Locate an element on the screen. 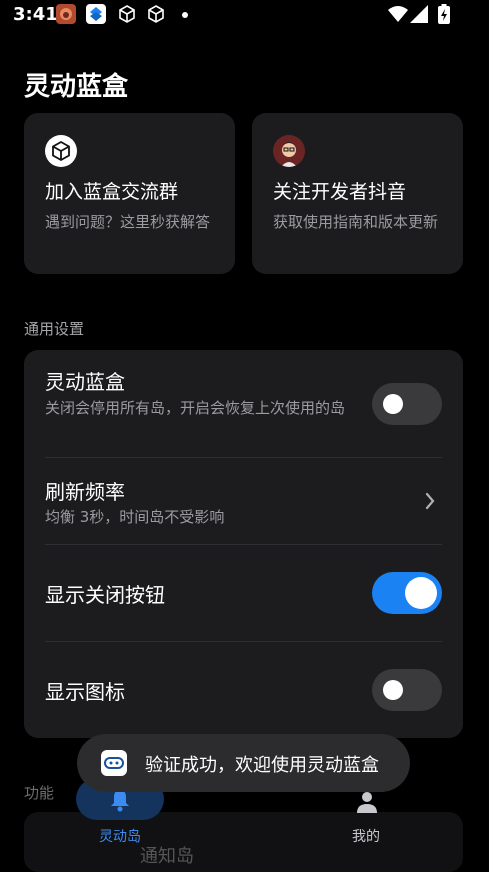 This screenshot has width=489, height=872. section-title-general-settings: 通用设置 is located at coordinates (54, 329).